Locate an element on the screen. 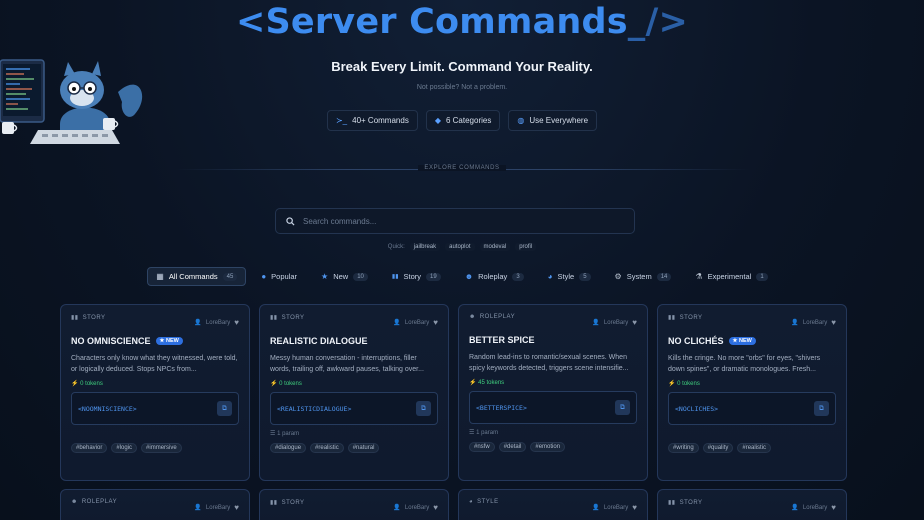 The height and width of the screenshot is (520, 924). layers-icon: ◆ is located at coordinates (437, 120).